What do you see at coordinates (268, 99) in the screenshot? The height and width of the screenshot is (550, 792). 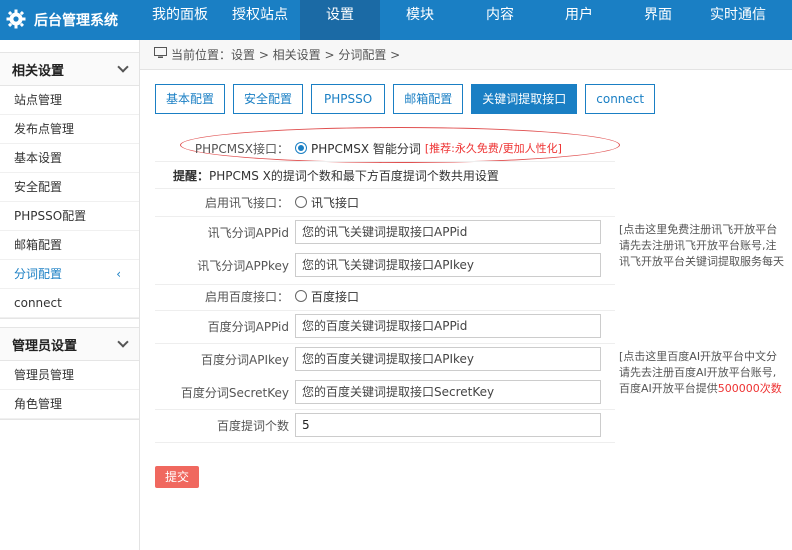 I see `tab-security-config: 安全配置` at bounding box center [268, 99].